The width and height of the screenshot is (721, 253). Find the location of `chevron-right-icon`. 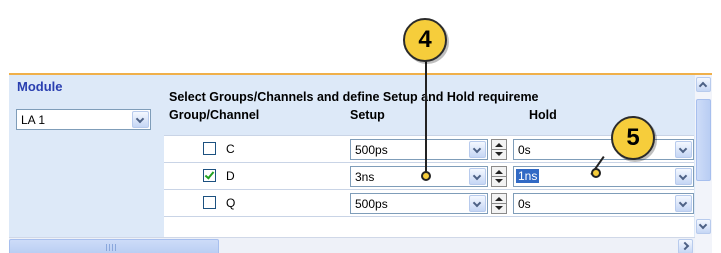

chevron-right-icon is located at coordinates (685, 246).